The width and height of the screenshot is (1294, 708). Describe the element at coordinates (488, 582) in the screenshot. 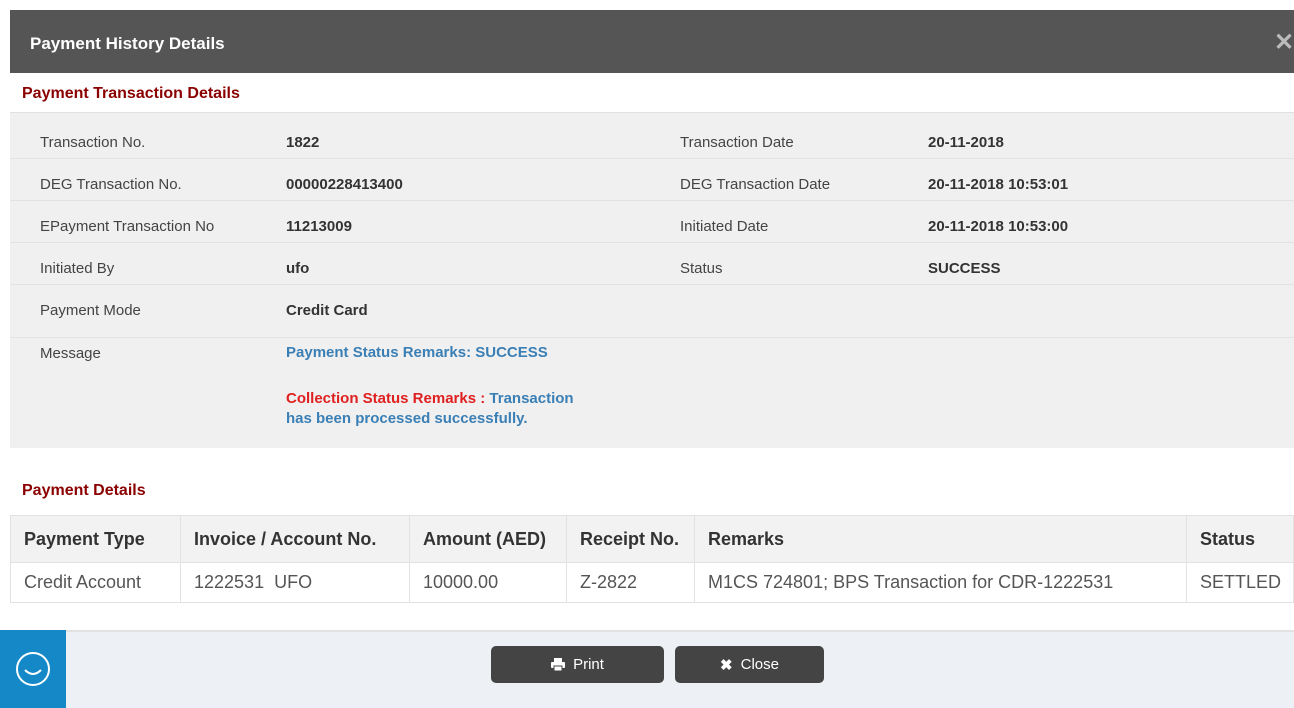

I see `table-cell: 10000.00` at that location.